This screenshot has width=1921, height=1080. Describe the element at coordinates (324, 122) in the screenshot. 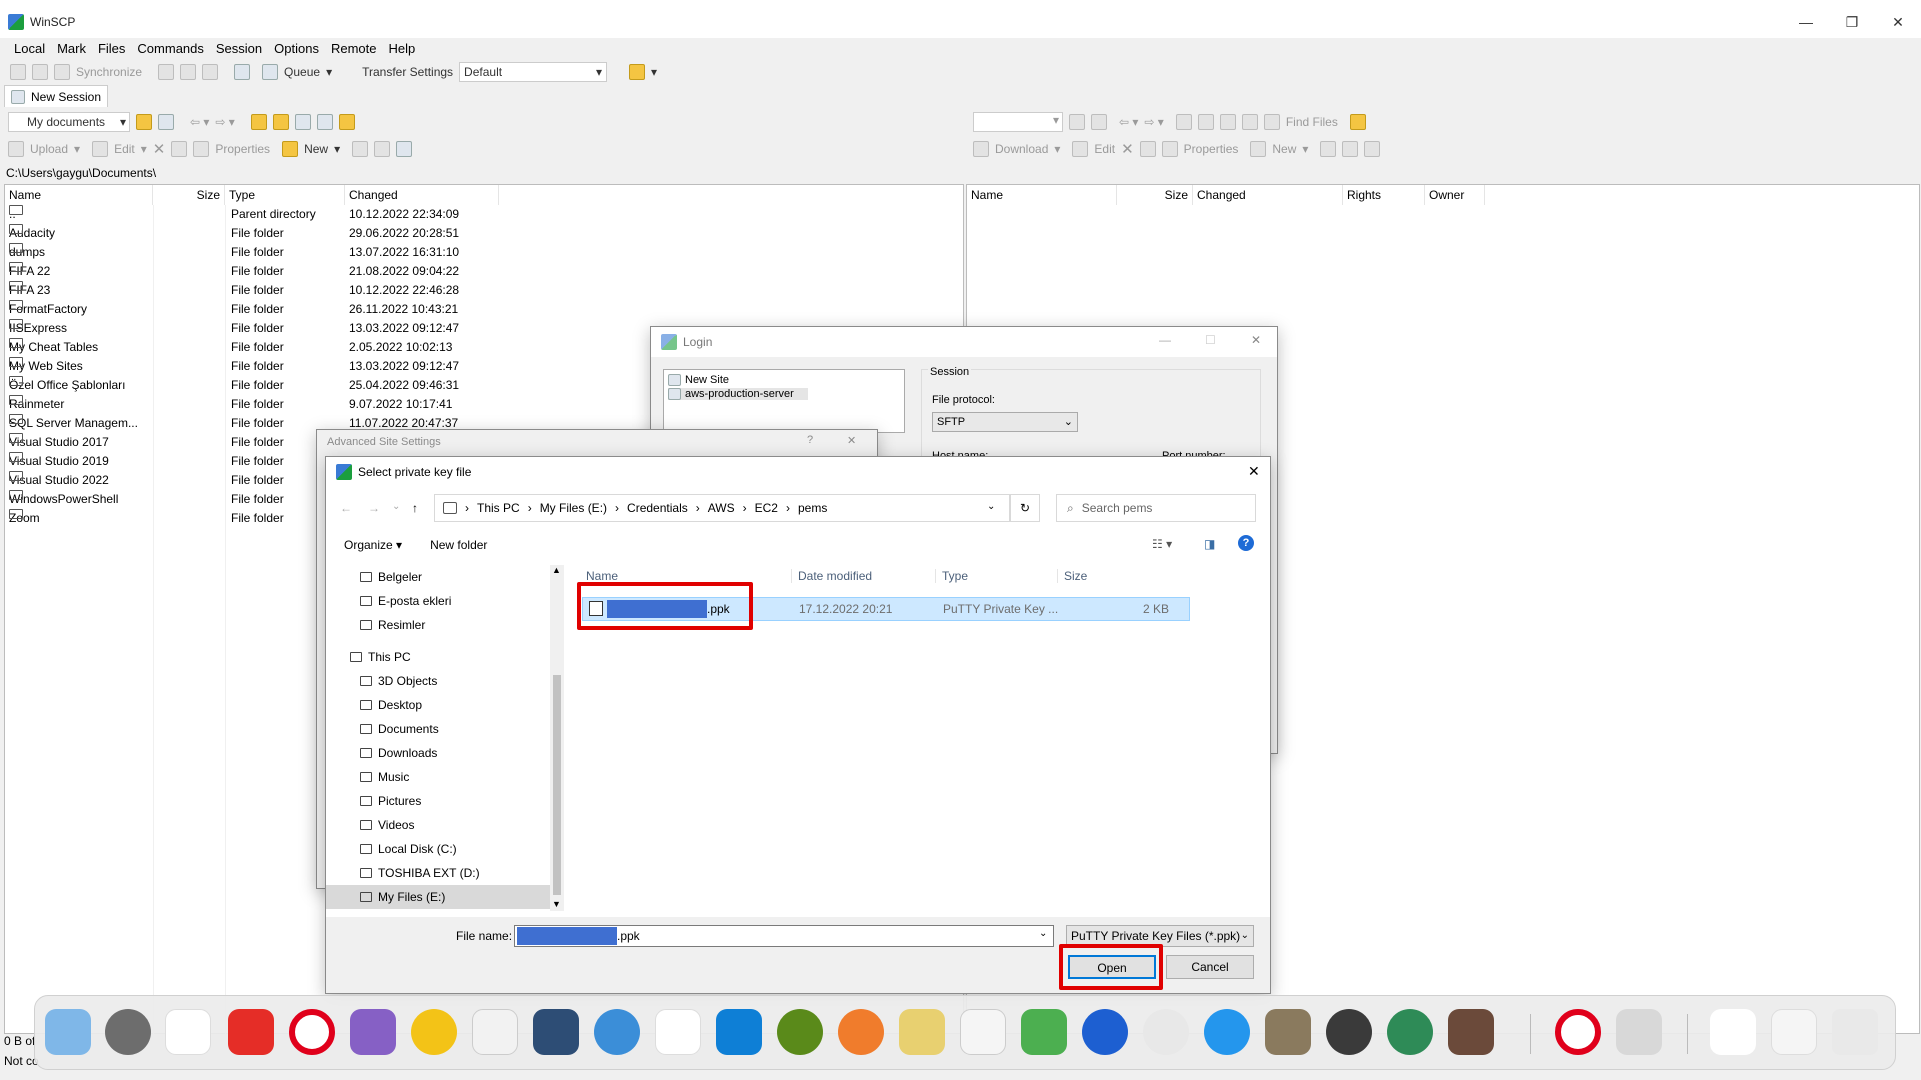

I see `refresh-icon` at that location.